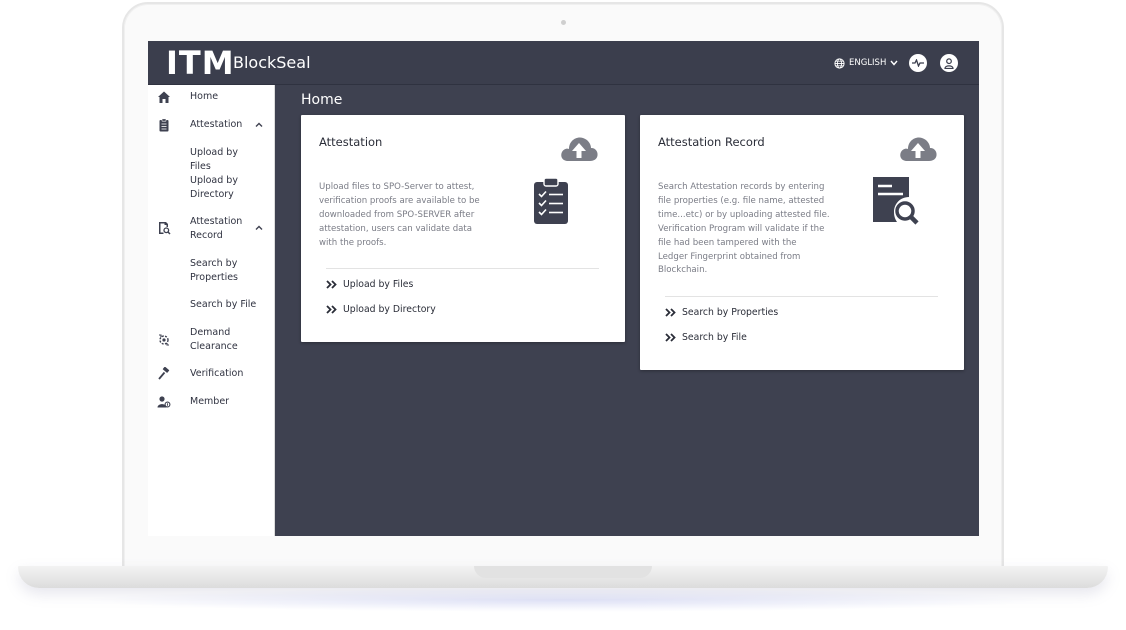 Image resolution: width=1126 pixels, height=630 pixels. Describe the element at coordinates (272, 62) in the screenshot. I see `app-name: BlockSeal` at that location.